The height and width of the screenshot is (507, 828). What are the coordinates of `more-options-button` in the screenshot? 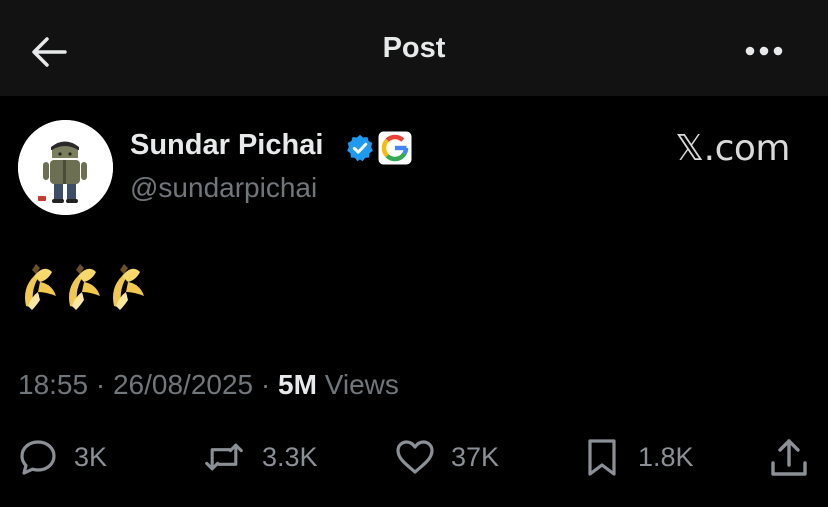 It's located at (764, 51).